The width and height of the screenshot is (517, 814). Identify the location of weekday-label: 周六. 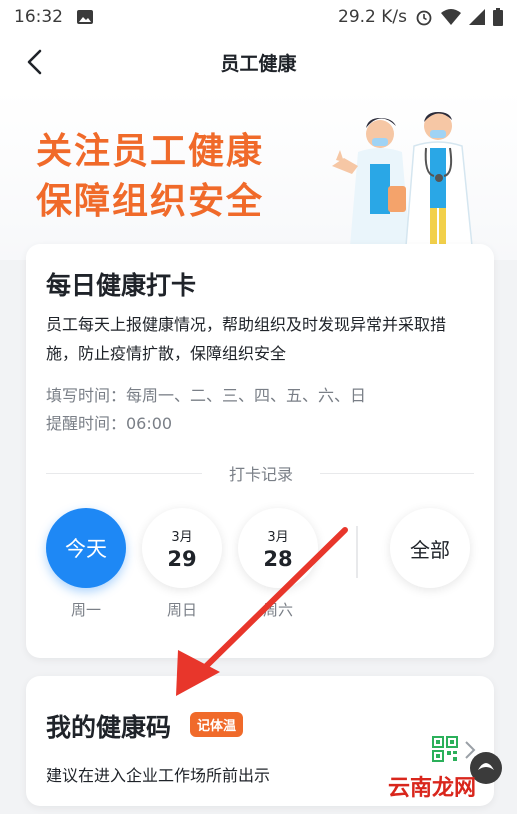
(277, 610).